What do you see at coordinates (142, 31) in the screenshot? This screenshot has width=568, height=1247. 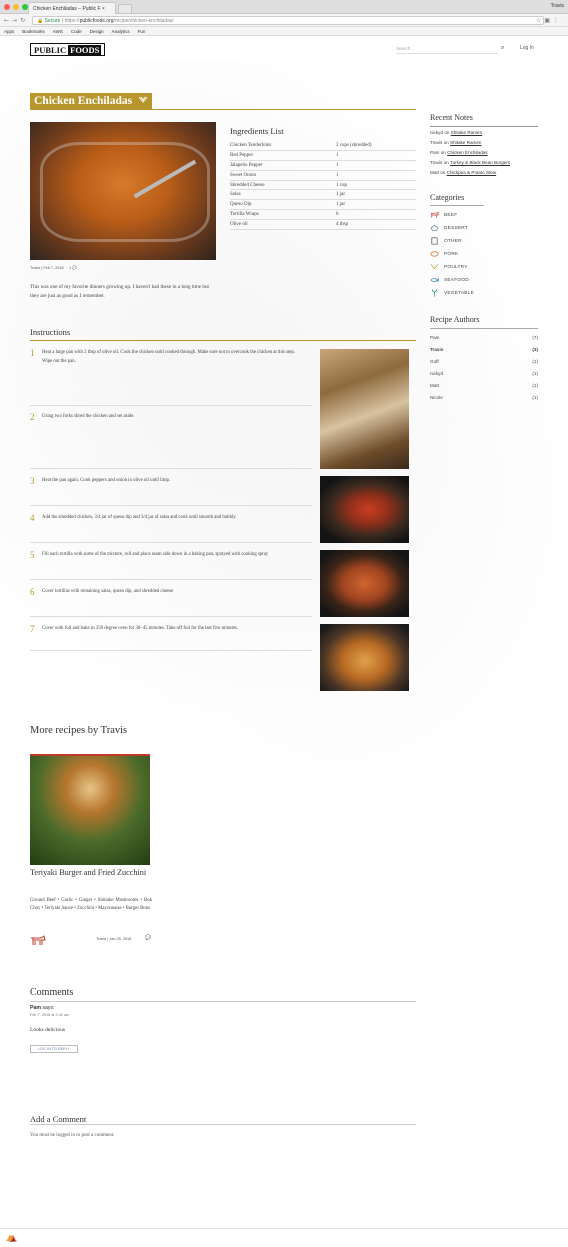 I see `bookmark-fun: Fun` at bounding box center [142, 31].